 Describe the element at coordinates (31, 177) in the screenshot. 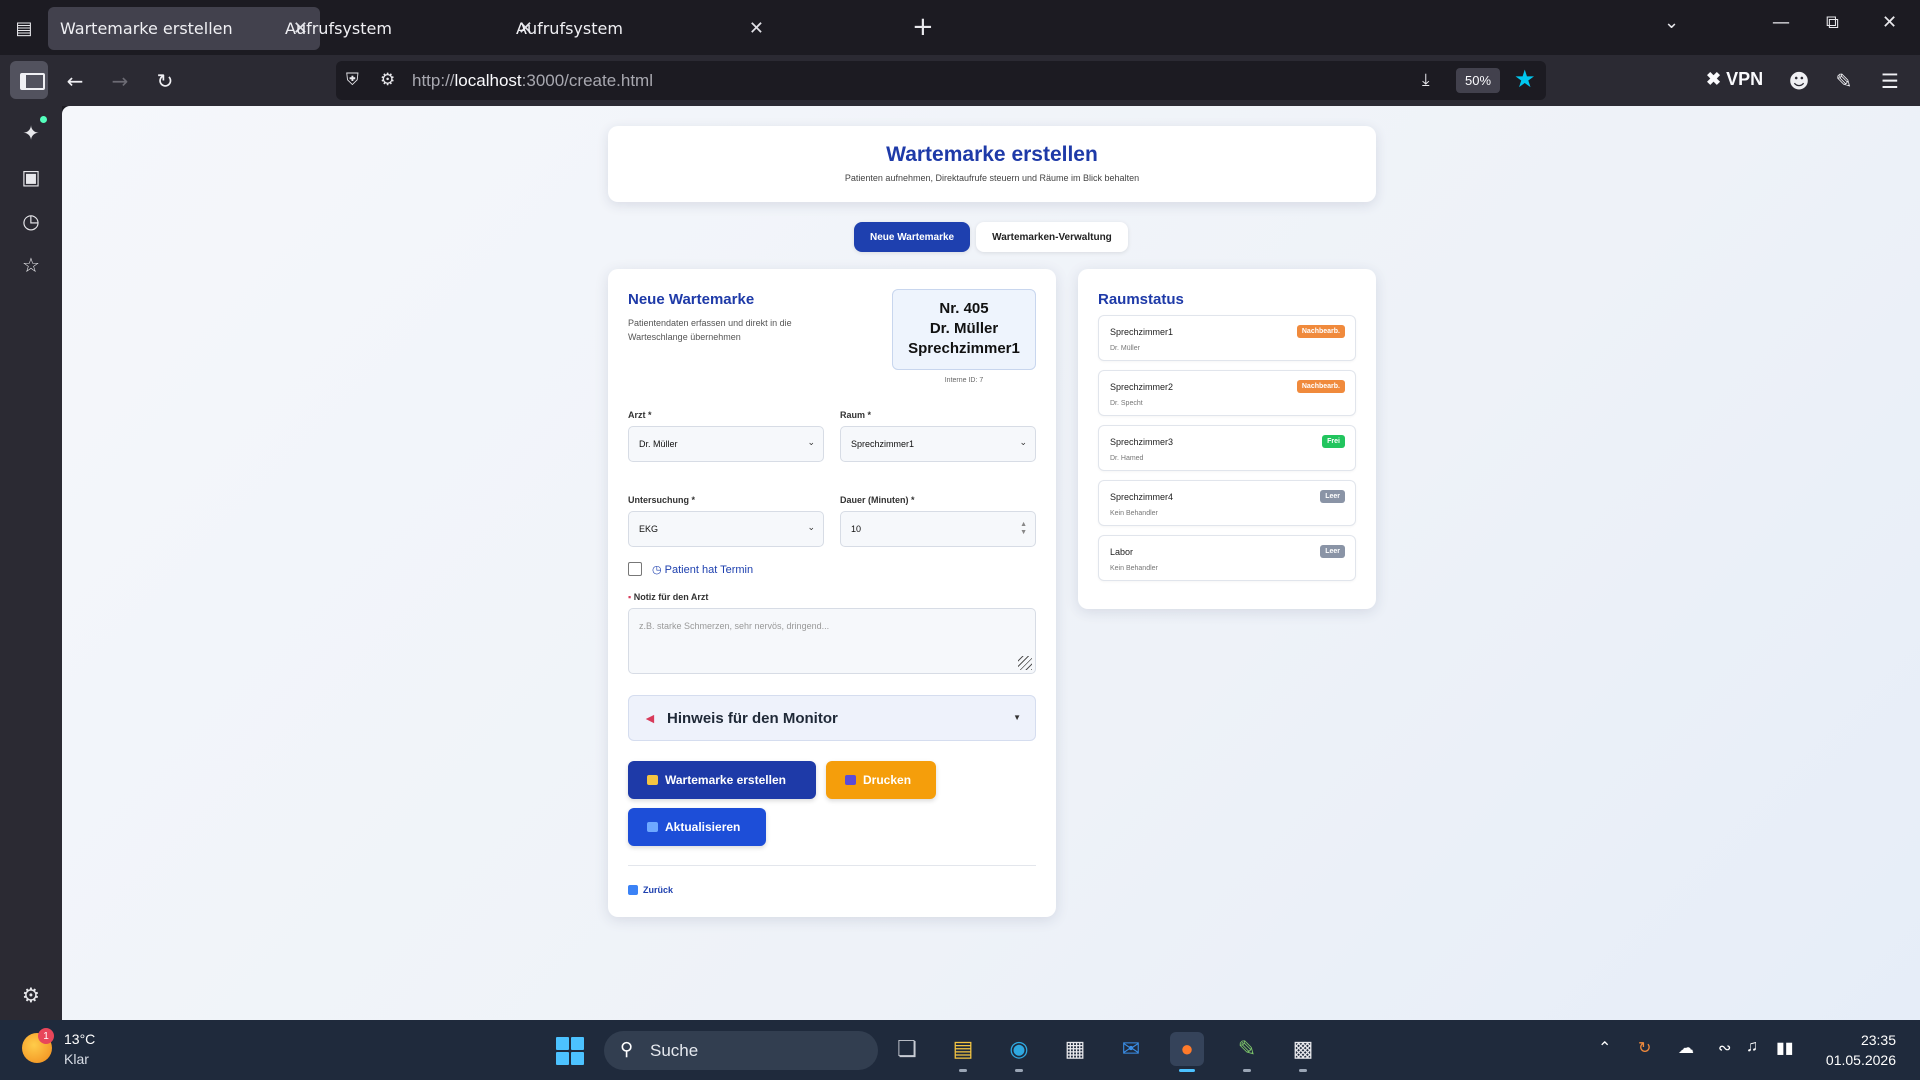

I see `synced-tabs-icon: ▣` at that location.